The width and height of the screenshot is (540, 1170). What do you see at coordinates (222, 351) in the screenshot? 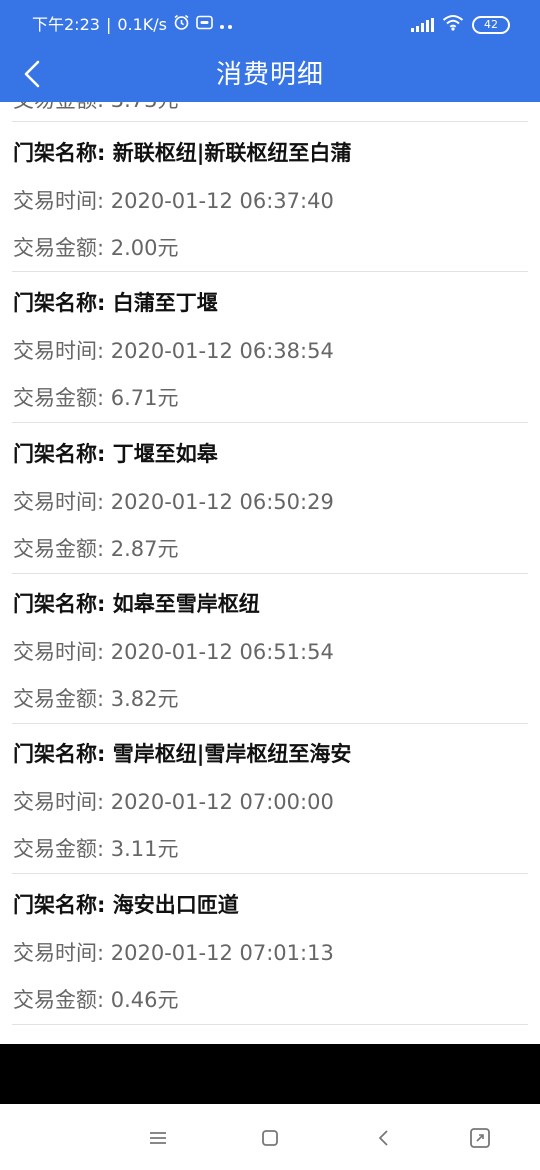
I see `trade-time-value: 2020-01-12 06:38:54` at bounding box center [222, 351].